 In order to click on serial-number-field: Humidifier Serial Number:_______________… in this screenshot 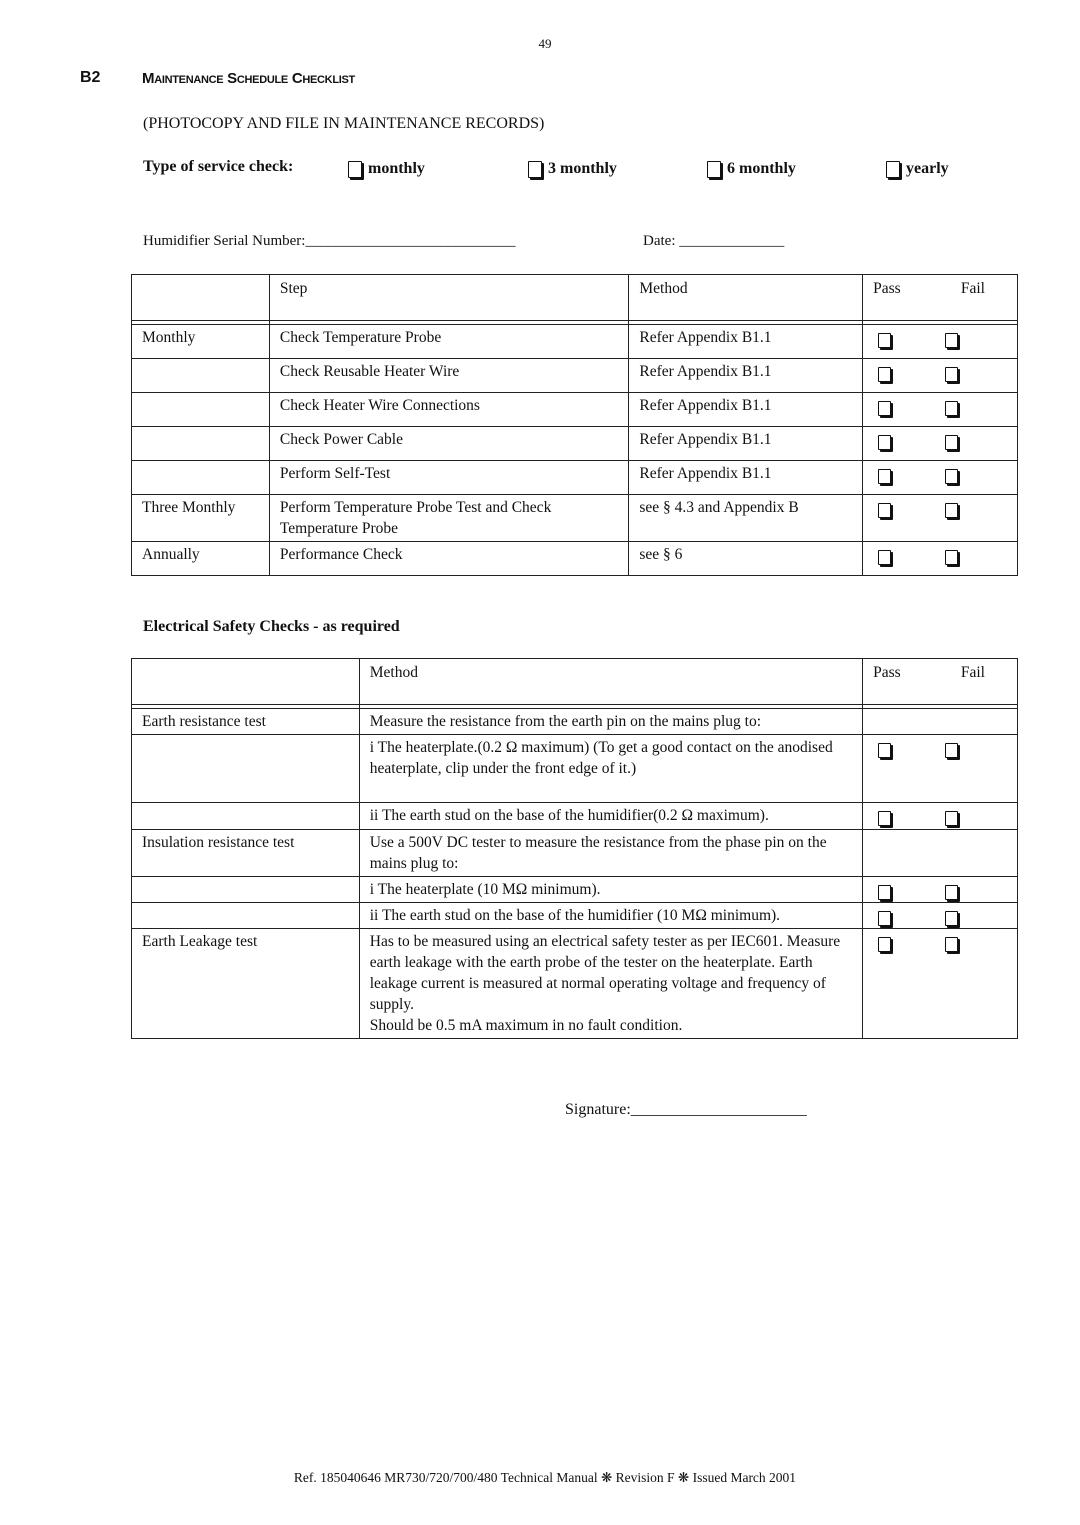, I will do `click(329, 241)`.